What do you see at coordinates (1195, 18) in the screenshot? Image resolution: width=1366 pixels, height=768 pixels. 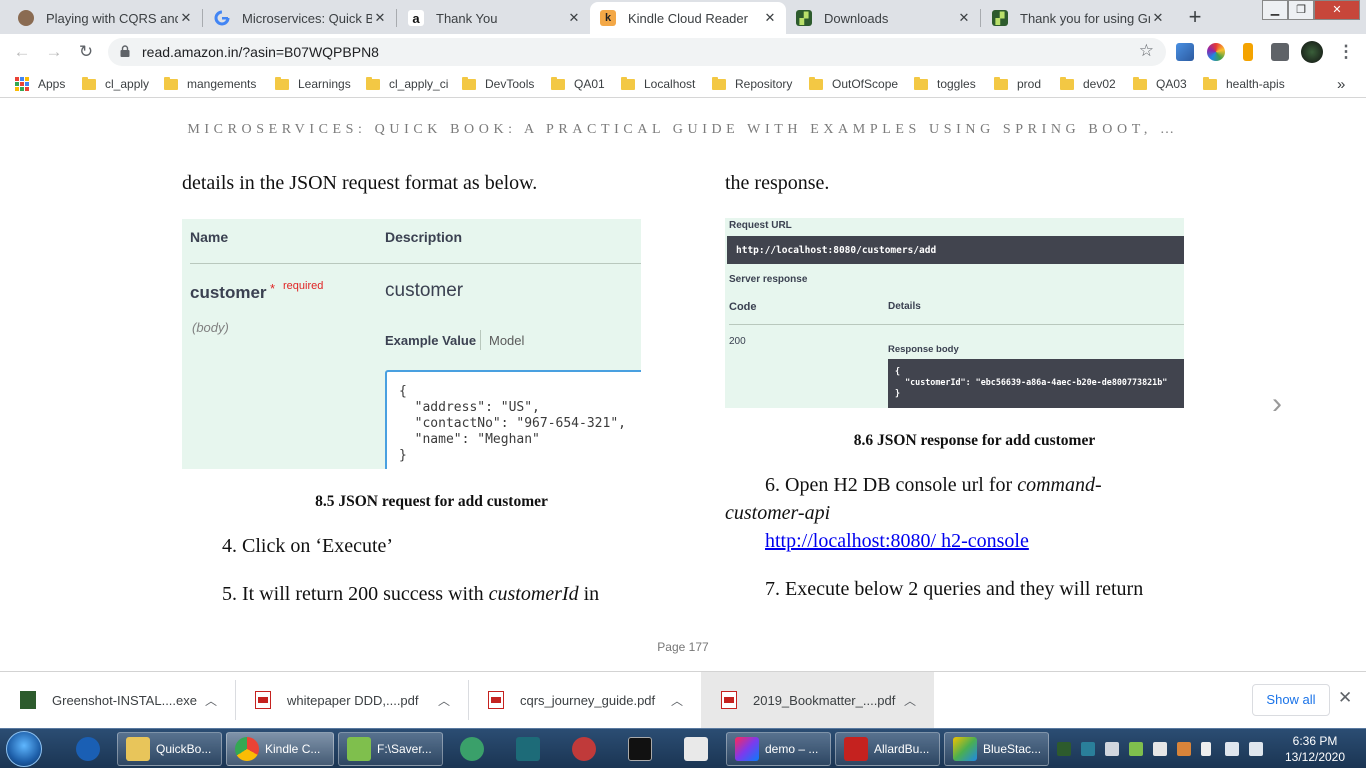 I see `new-tab-button: +` at bounding box center [1195, 18].